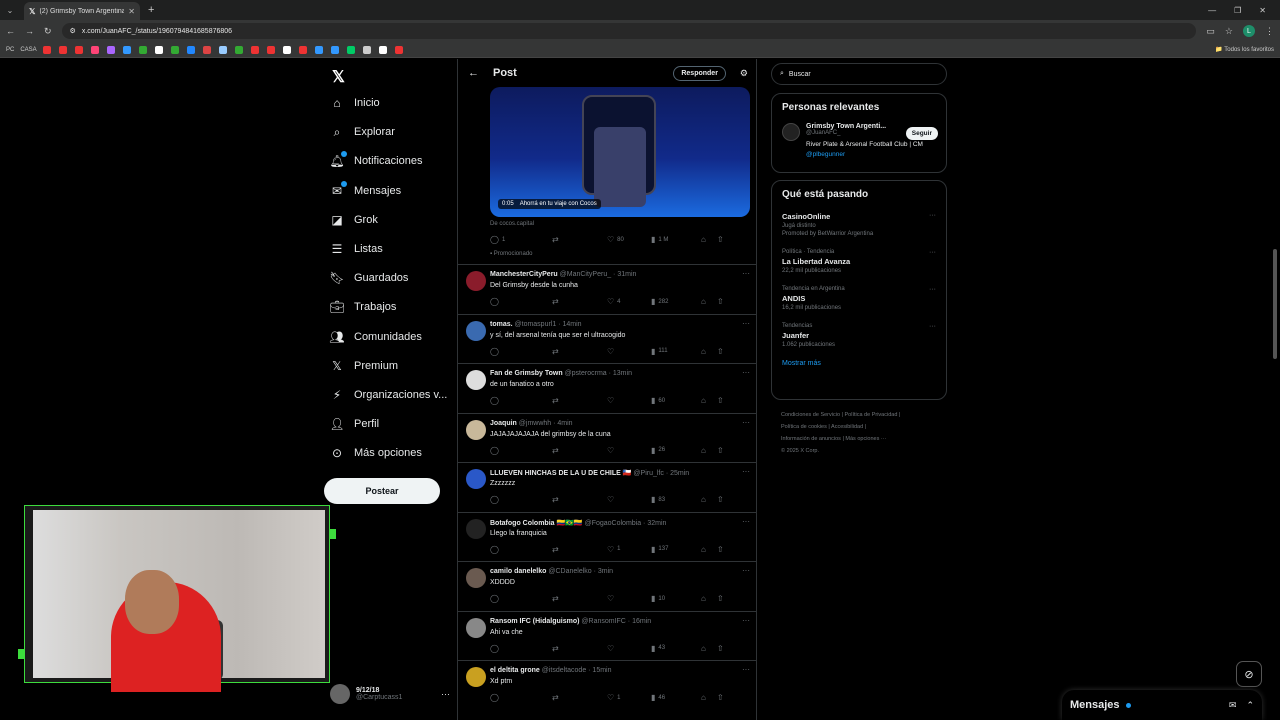 This screenshot has width=1280, height=720. What do you see at coordinates (676, 400) in the screenshot?
I see `views-action: ▮ 60` at bounding box center [676, 400].